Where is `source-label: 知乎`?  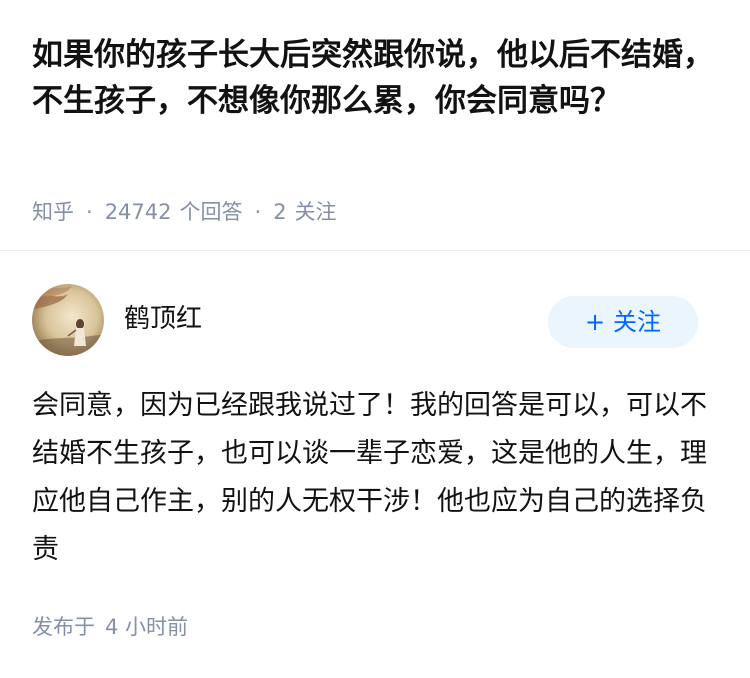 source-label: 知乎 is located at coordinates (53, 212).